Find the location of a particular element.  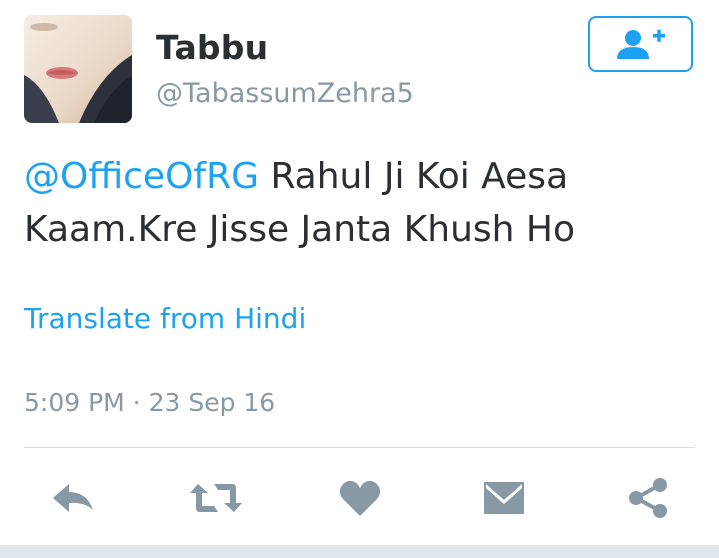

mention-link: @OfficeOfRG is located at coordinates (141, 176).